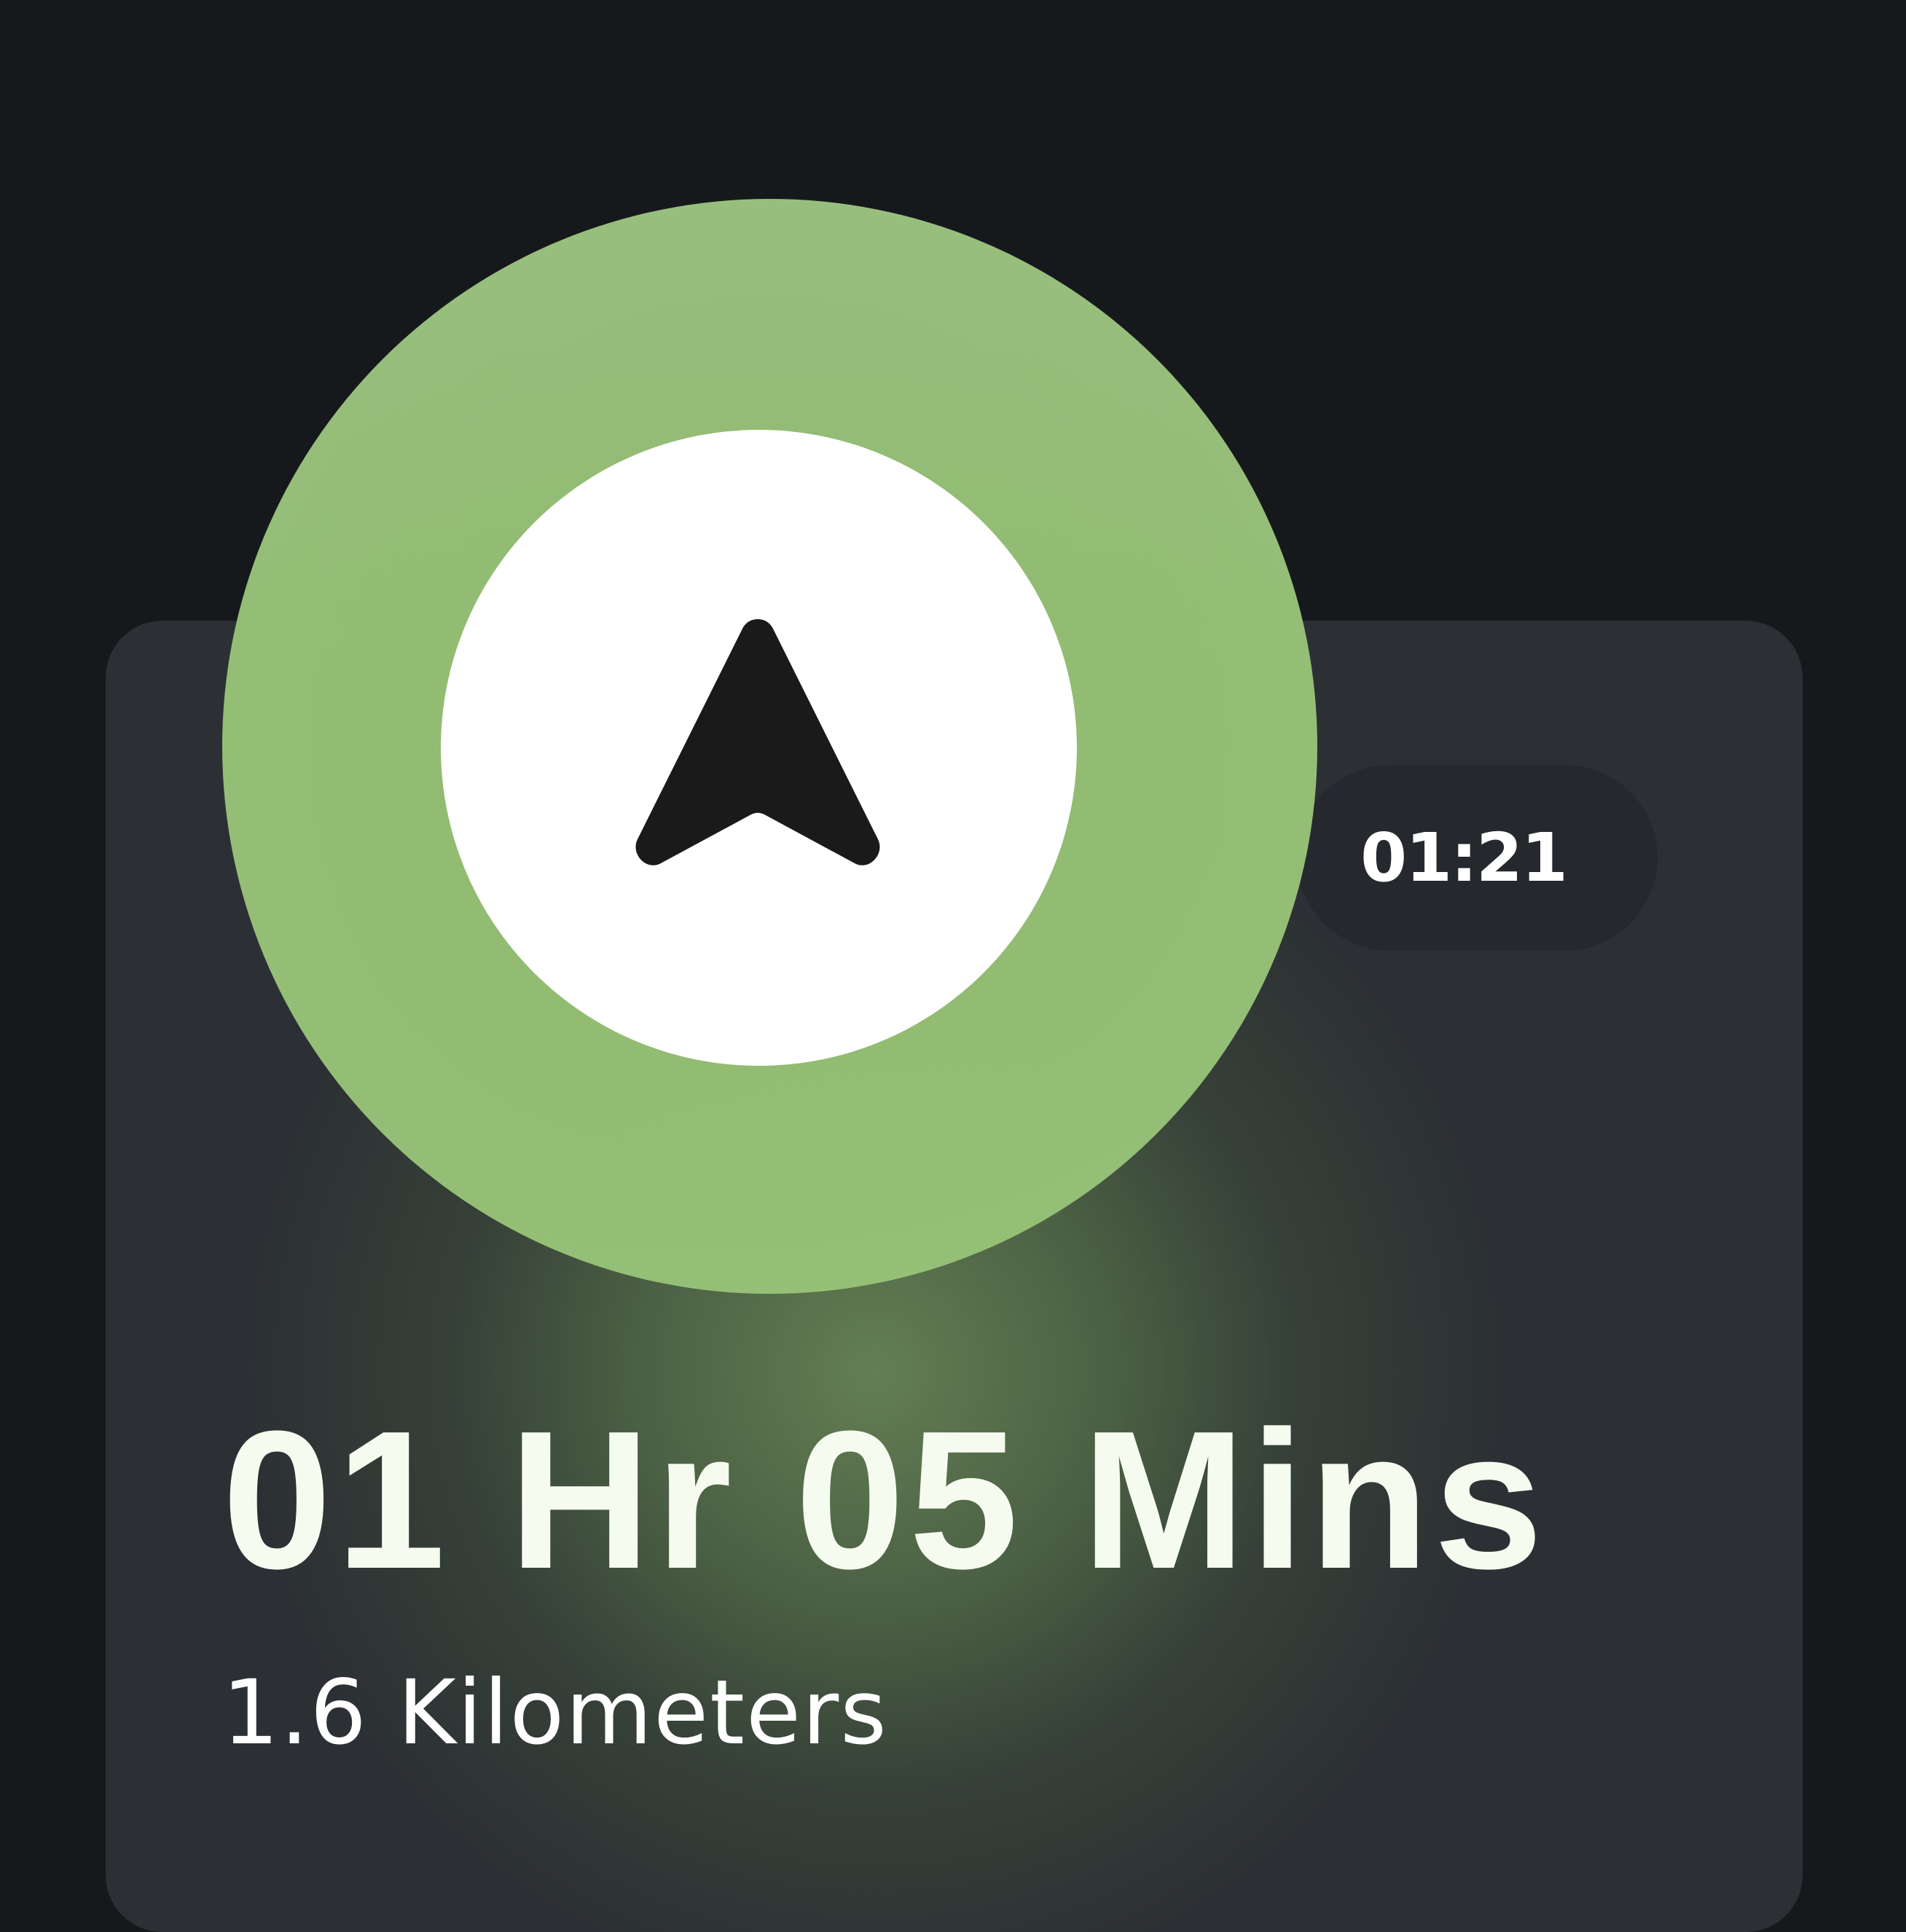 This screenshot has width=1906, height=1932. Describe the element at coordinates (885, 1500) in the screenshot. I see `trip-duration: 01 Hr 05 Mins` at that location.